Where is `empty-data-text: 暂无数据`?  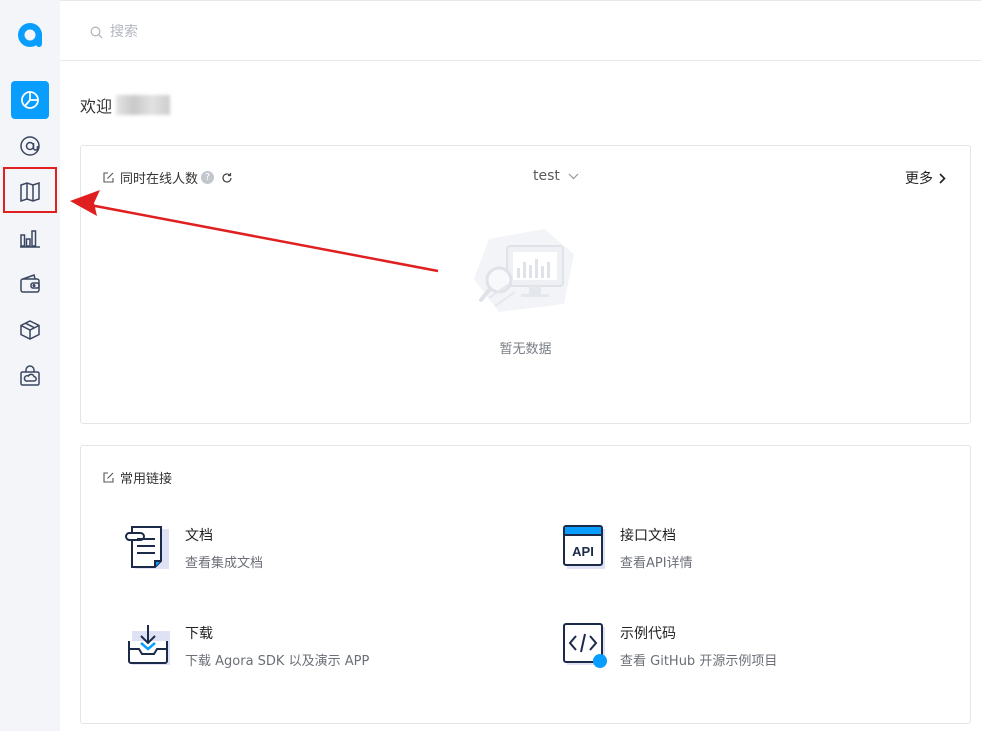
empty-data-text: 暂无数据 is located at coordinates (525, 349).